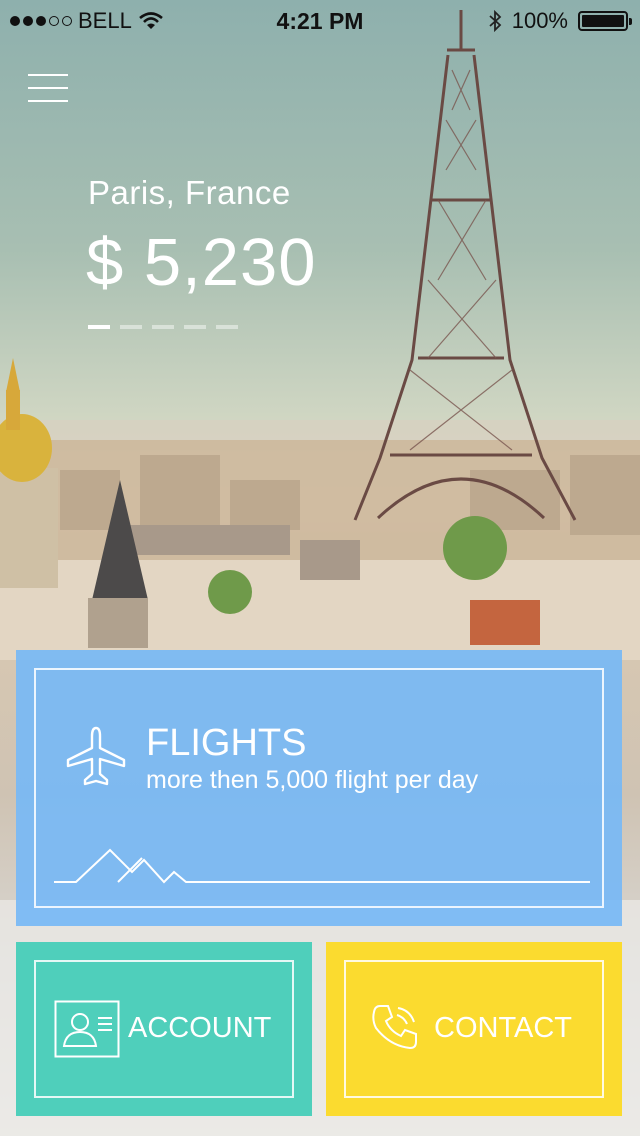 Image resolution: width=640 pixels, height=1136 pixels. Describe the element at coordinates (48, 88) in the screenshot. I see `hamburger-menu-icon` at that location.